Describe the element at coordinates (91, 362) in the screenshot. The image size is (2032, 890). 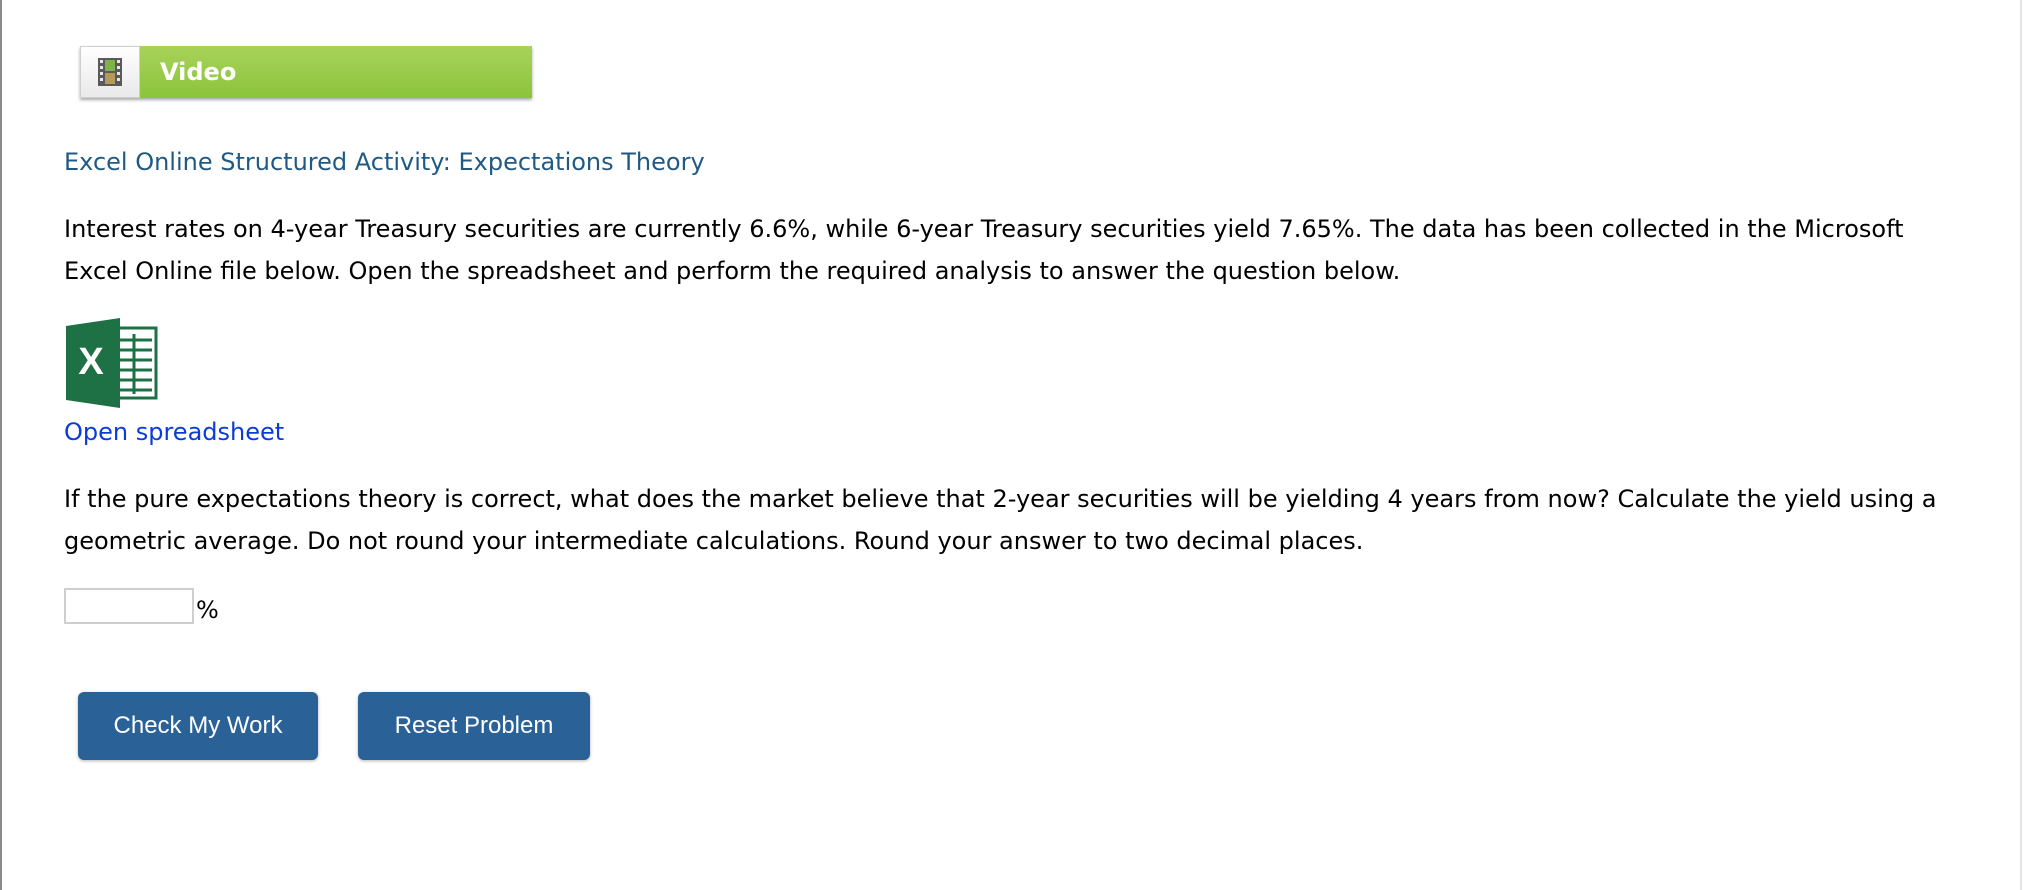
I see `svg-text: X` at that location.